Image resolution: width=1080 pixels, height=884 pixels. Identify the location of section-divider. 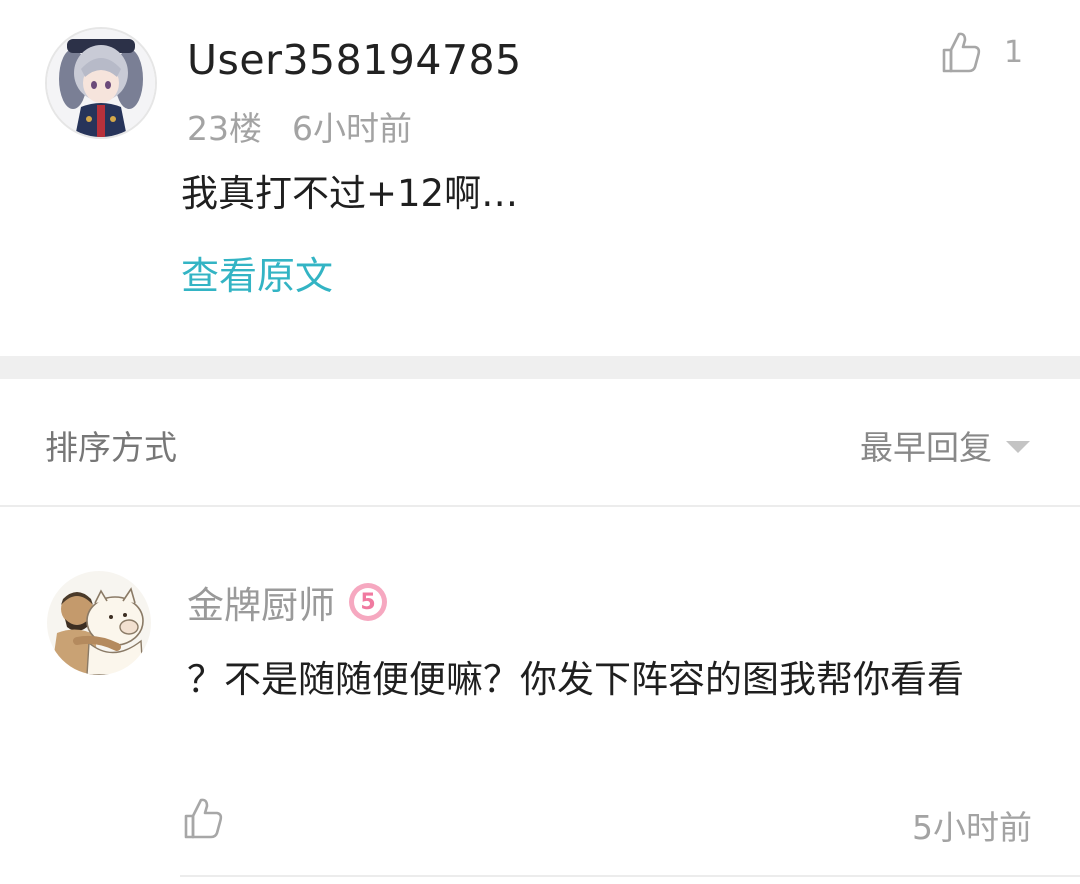
(540, 367).